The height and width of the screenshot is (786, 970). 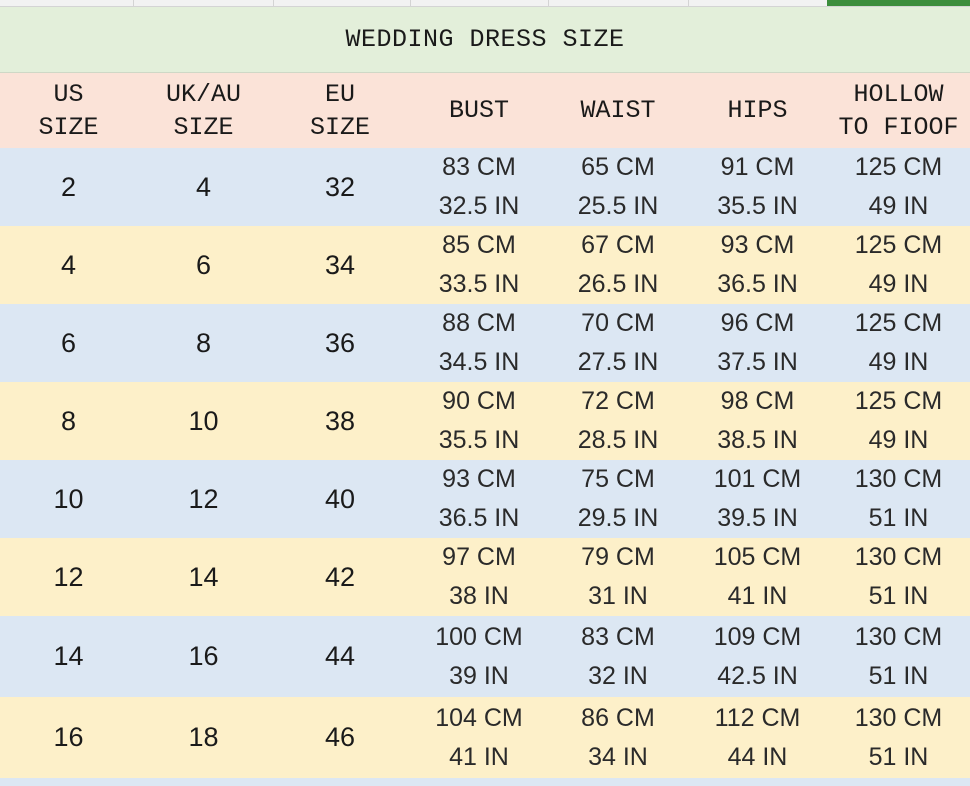 What do you see at coordinates (618, 110) in the screenshot?
I see `header-line: WAIST` at bounding box center [618, 110].